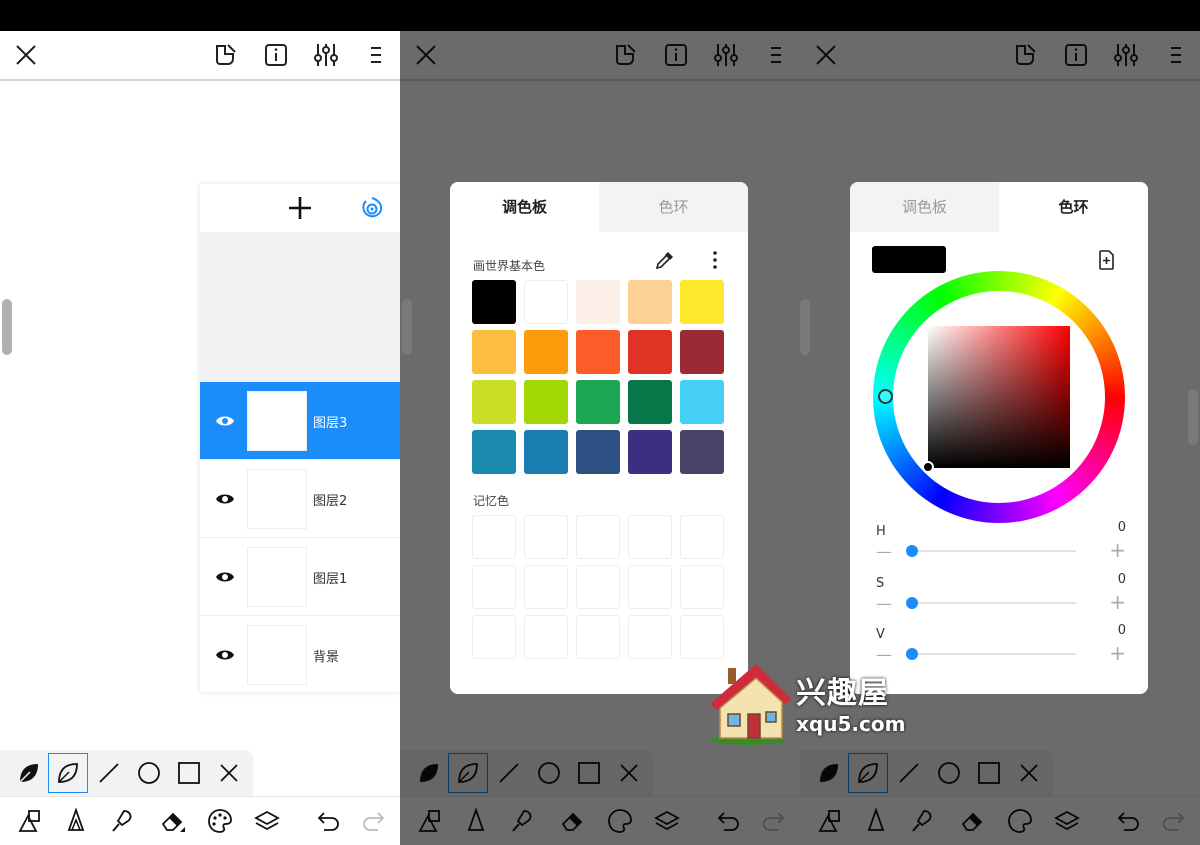 The image size is (1200, 845). What do you see at coordinates (912, 654) in the screenshot?
I see `value-slider-knob` at bounding box center [912, 654].